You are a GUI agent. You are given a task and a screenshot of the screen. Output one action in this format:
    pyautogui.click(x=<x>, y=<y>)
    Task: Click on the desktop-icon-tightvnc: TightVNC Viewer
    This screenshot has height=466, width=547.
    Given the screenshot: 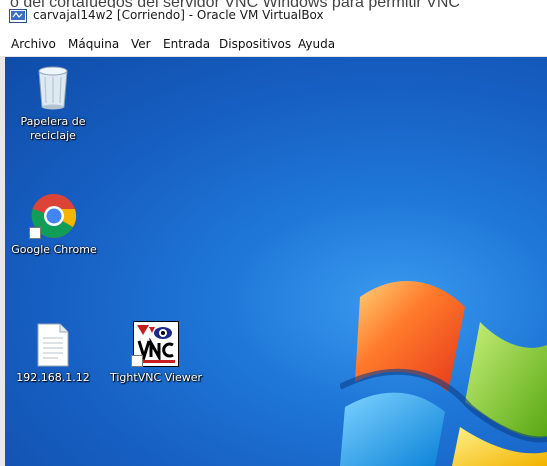 What is the action you would take?
    pyautogui.click(x=156, y=353)
    